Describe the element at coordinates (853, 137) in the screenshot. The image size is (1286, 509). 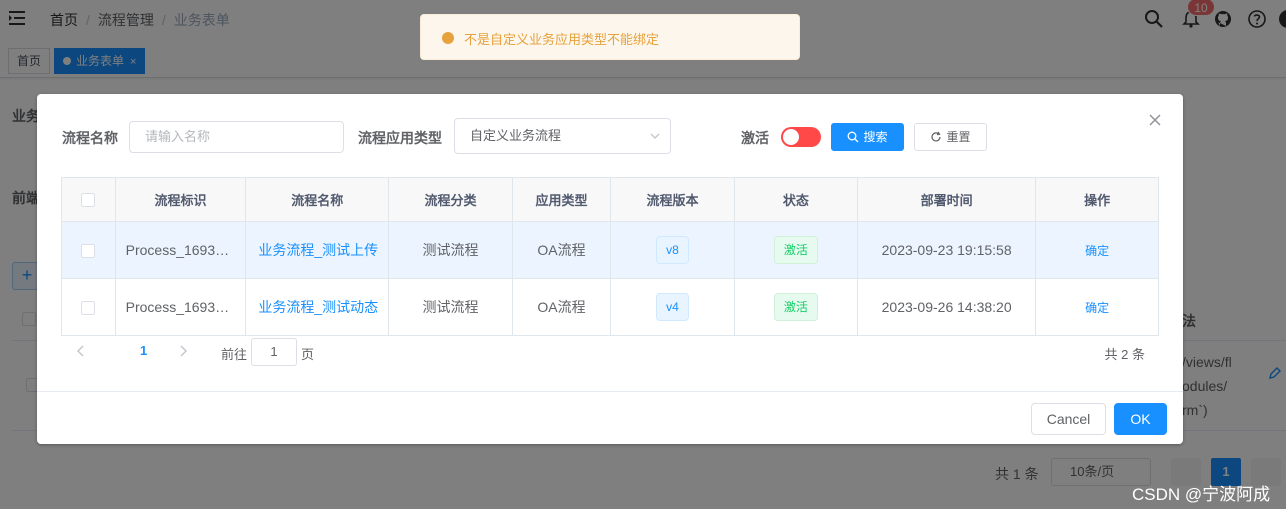
I see `search-icon` at that location.